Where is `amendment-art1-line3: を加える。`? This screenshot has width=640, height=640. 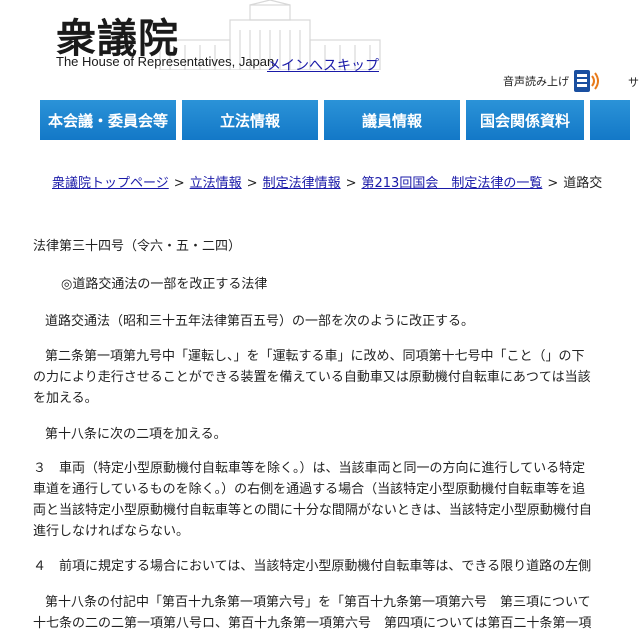
amendment-art1-line3: を加える。 is located at coordinates (65, 398).